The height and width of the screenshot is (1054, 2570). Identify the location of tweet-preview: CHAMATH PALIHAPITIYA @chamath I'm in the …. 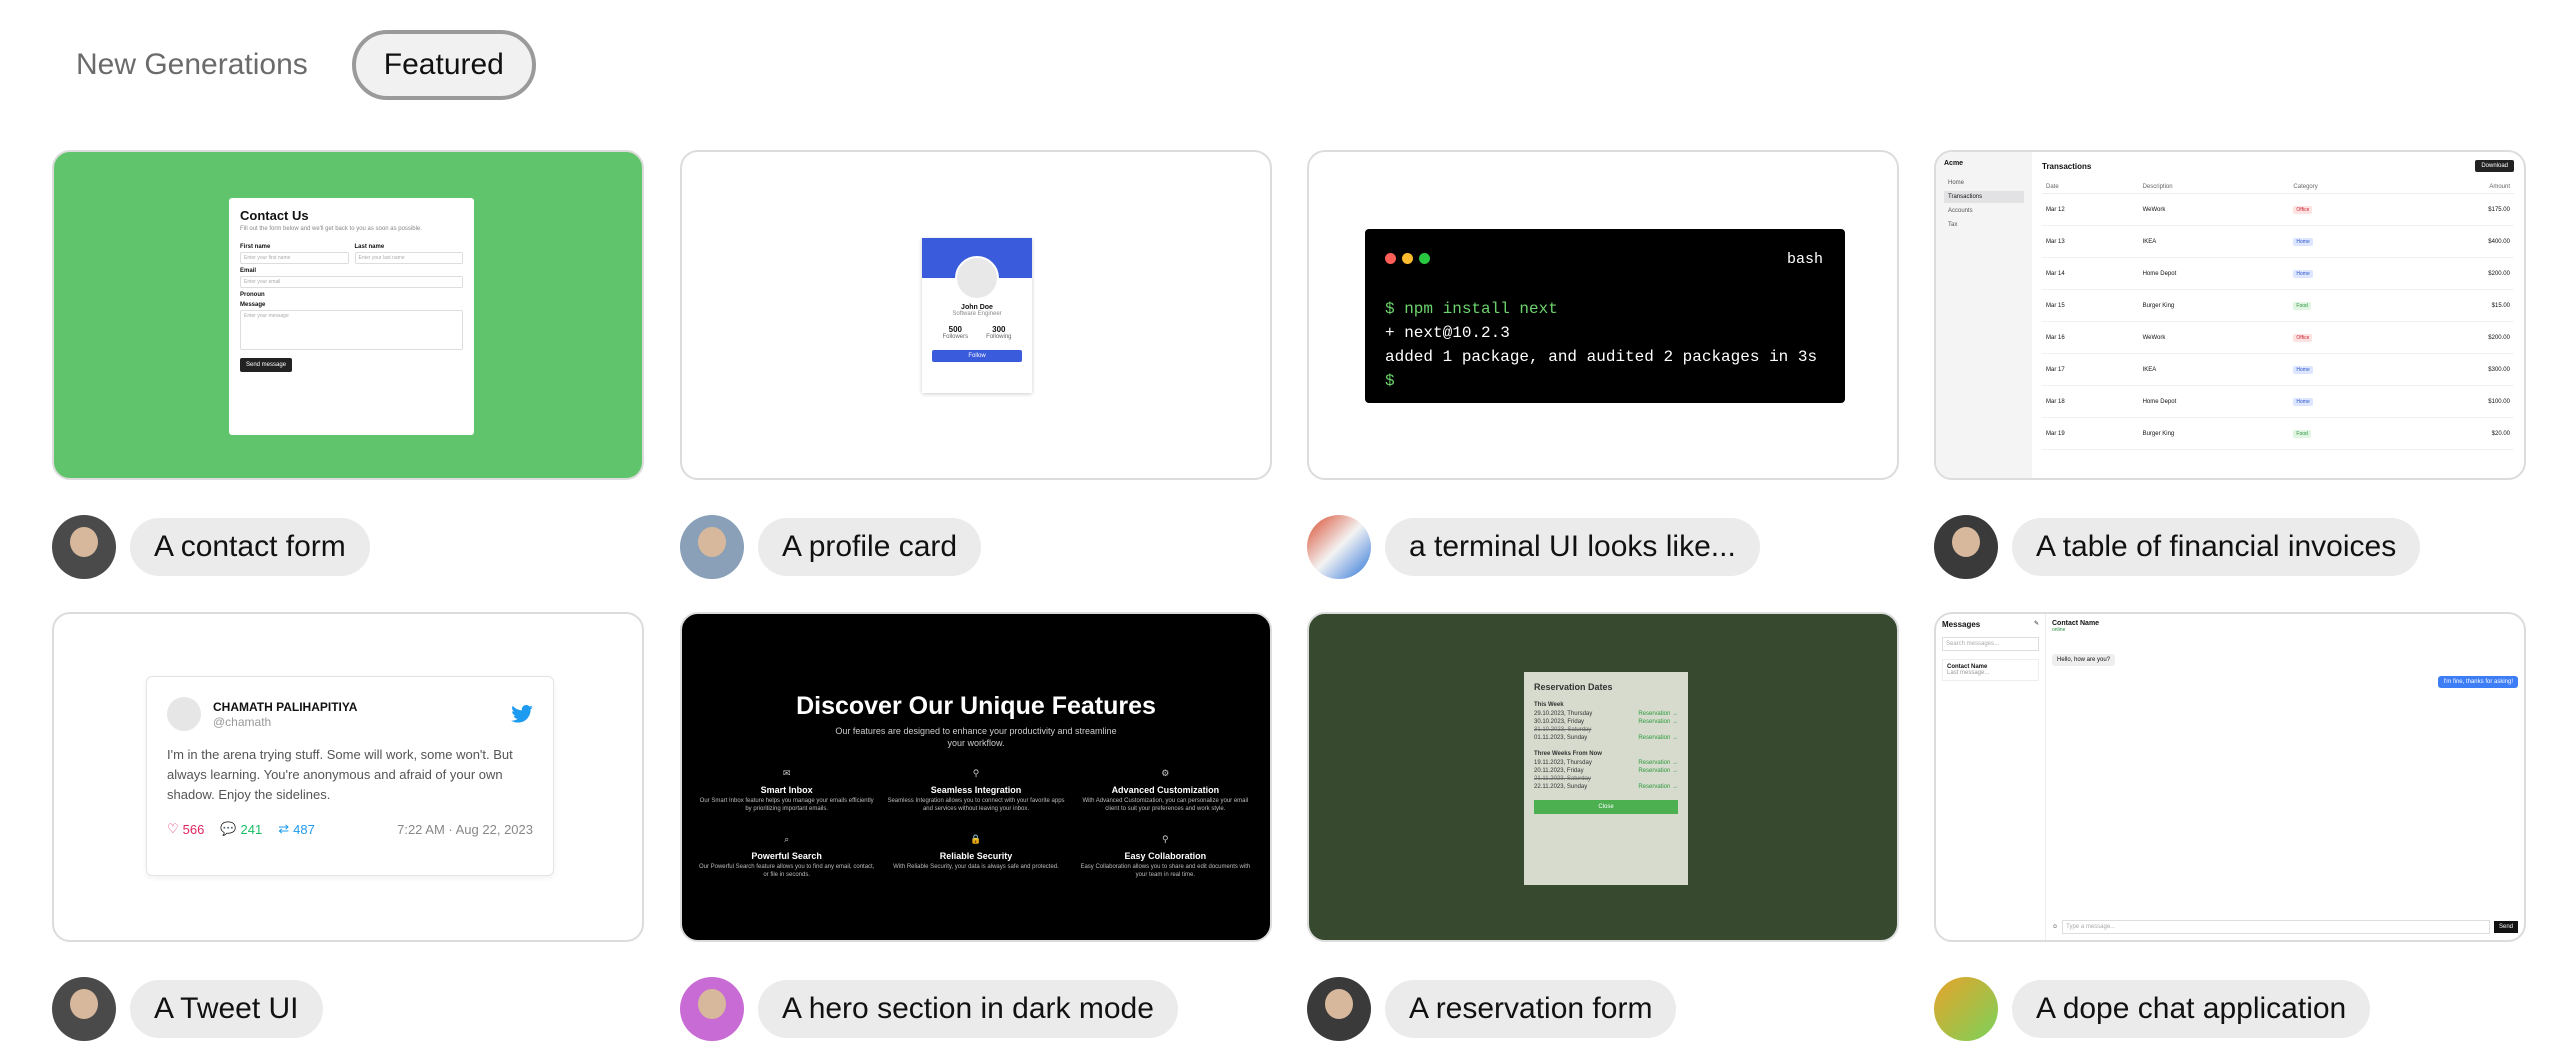
(350, 776).